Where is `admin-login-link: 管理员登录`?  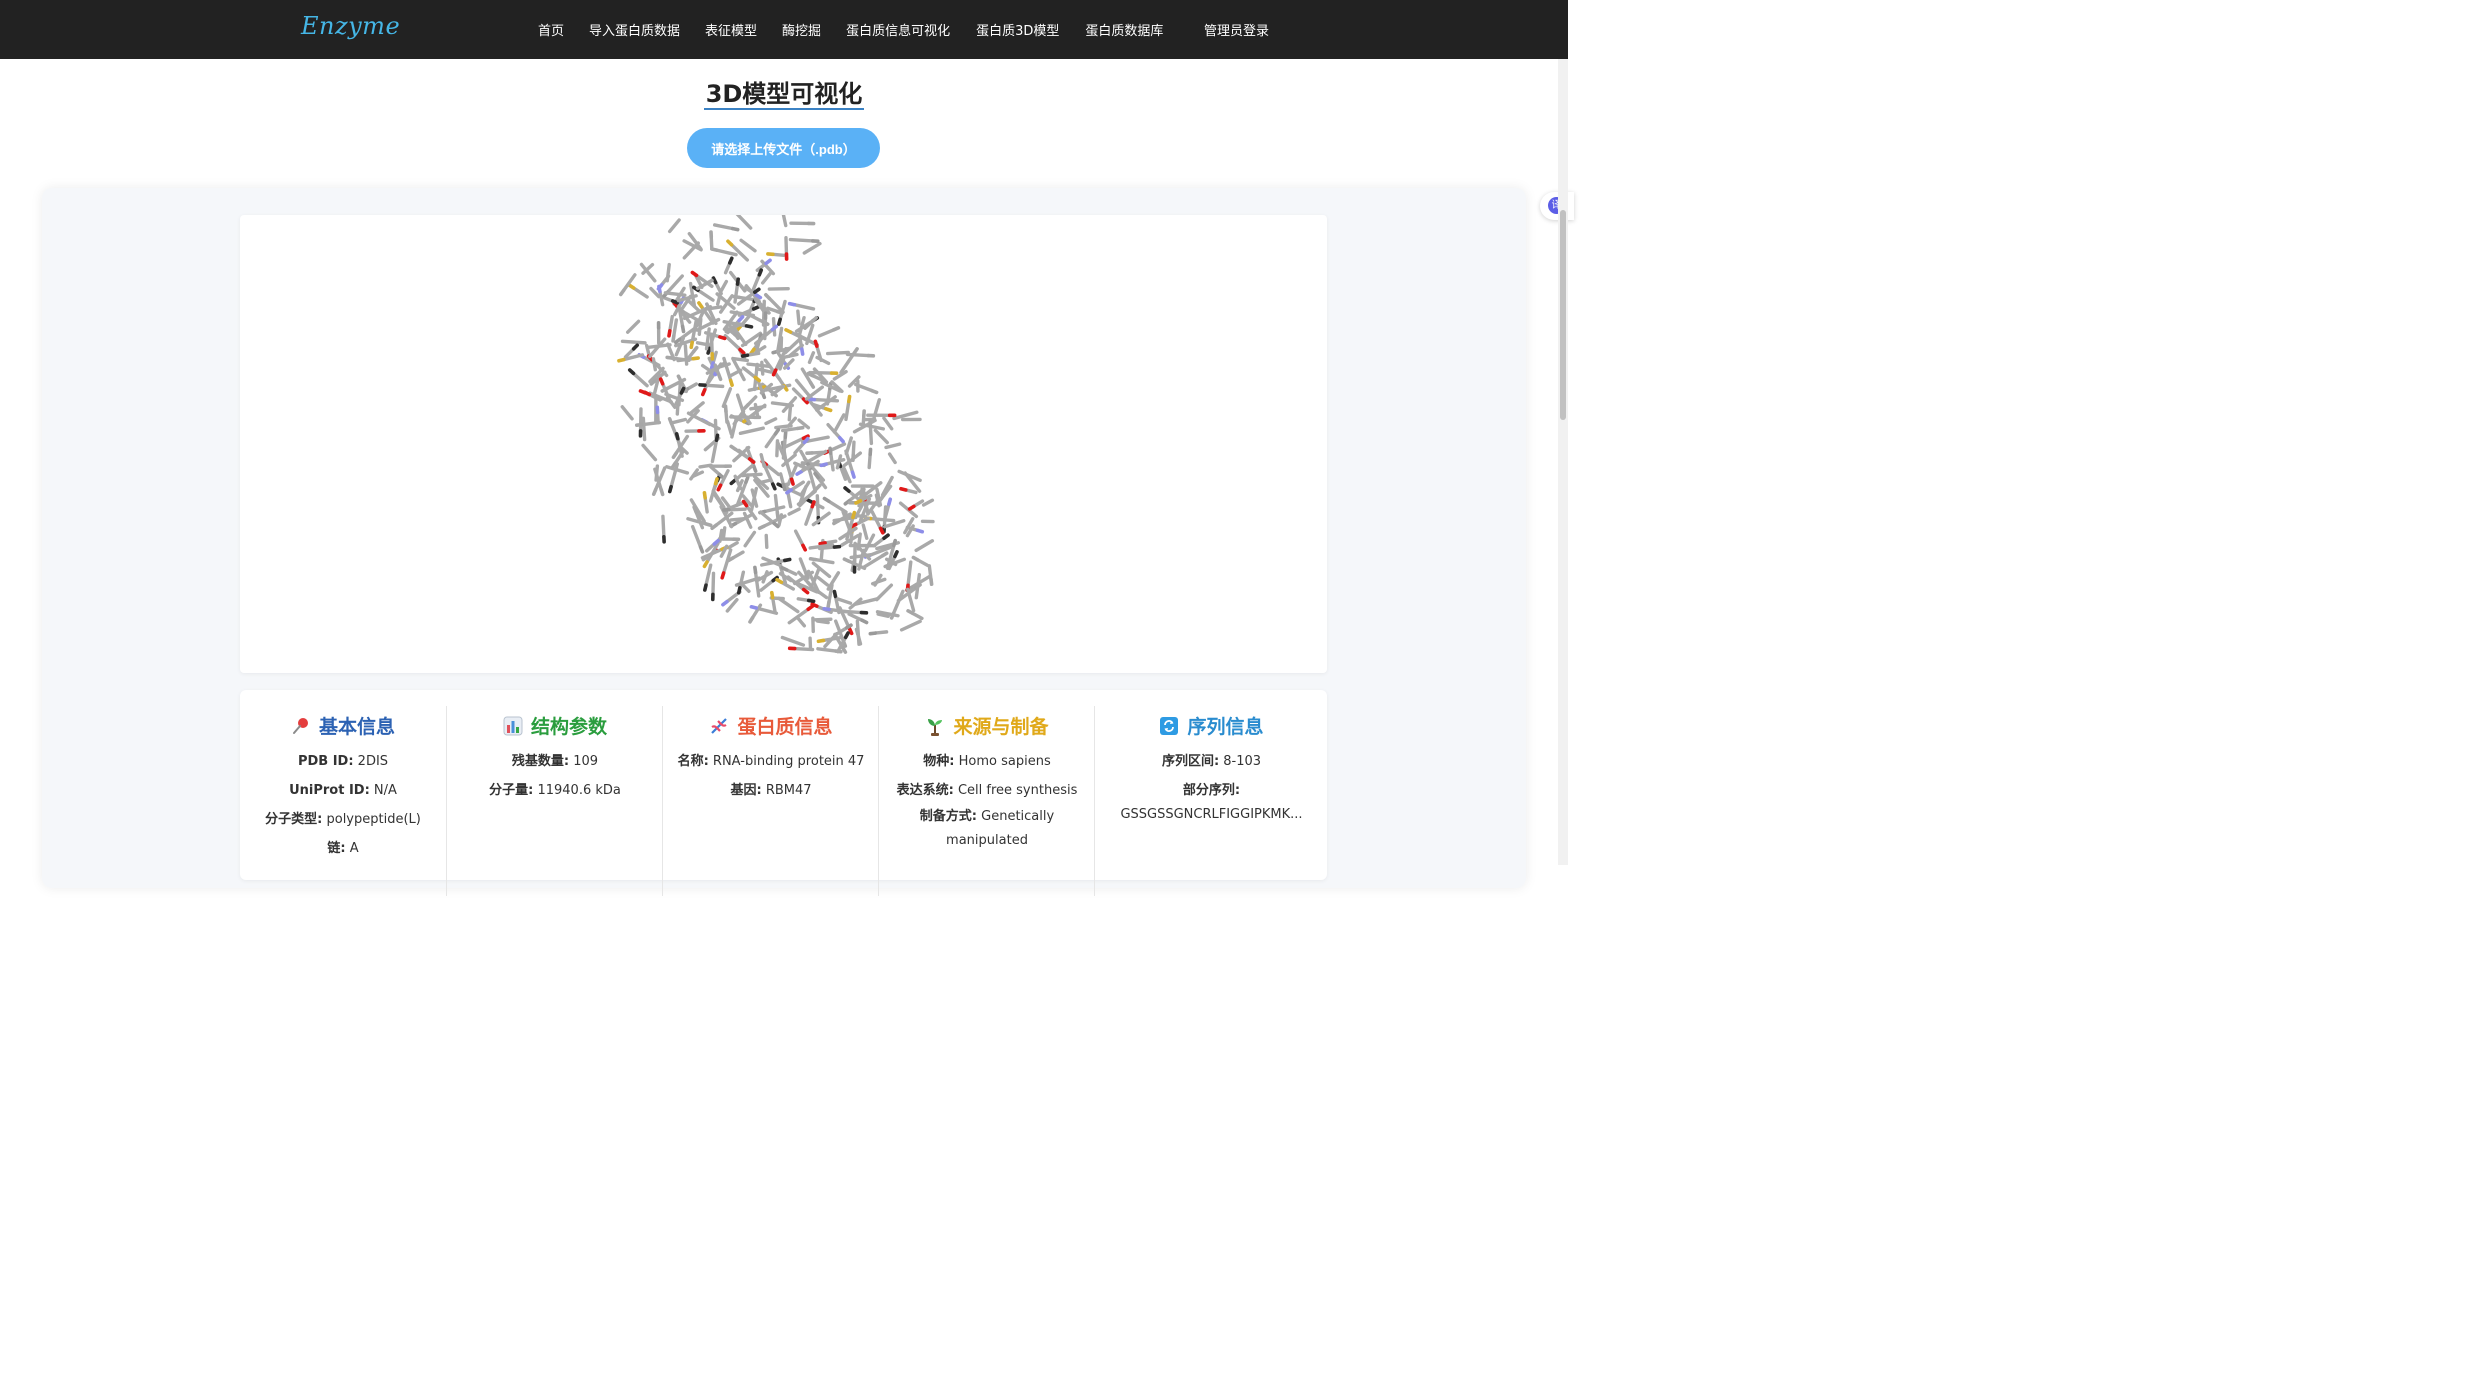
admin-login-link: 管理员登录 is located at coordinates (1236, 29).